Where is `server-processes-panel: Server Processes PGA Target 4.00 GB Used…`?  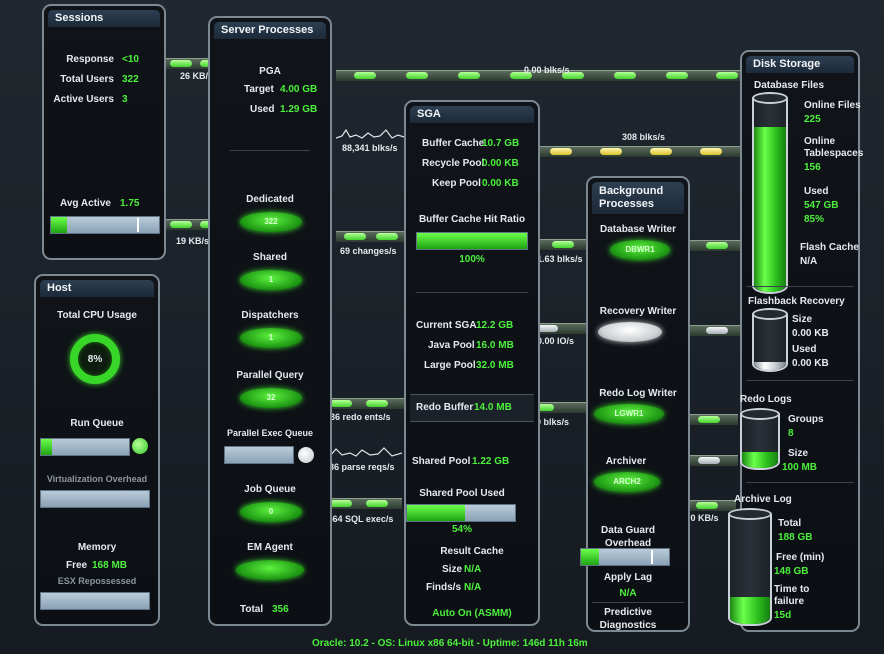
server-processes-panel: Server Processes PGA Target 4.00 GB Used… is located at coordinates (270, 321).